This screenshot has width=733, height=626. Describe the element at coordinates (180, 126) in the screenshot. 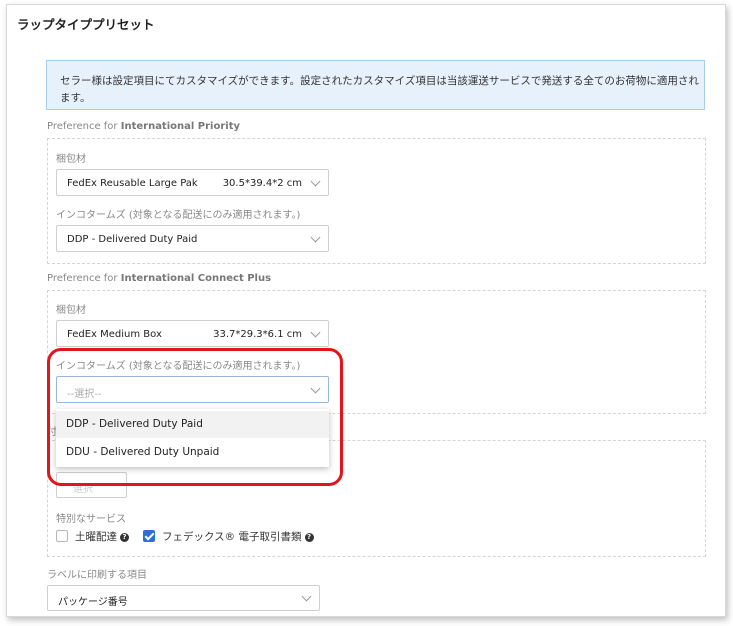

I see `section-label-service: International Priority` at that location.